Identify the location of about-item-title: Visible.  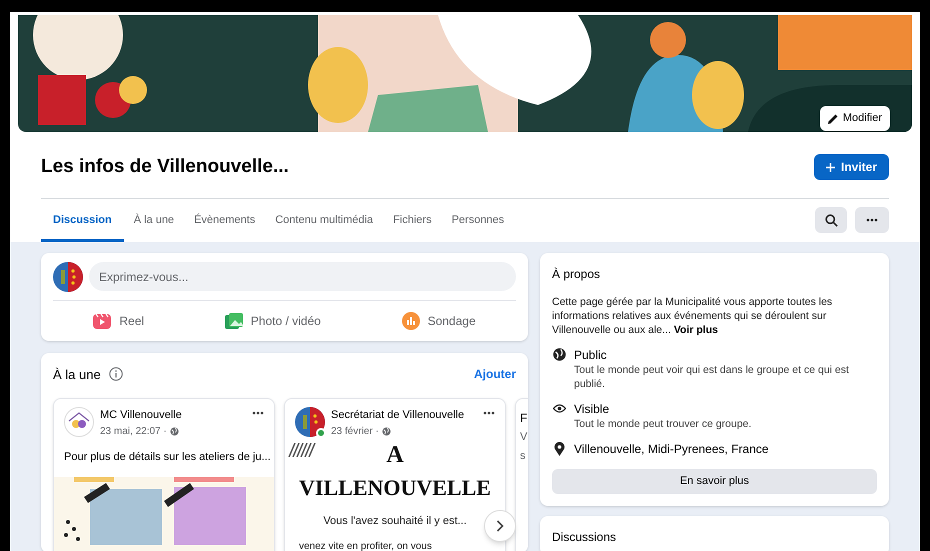
(592, 408).